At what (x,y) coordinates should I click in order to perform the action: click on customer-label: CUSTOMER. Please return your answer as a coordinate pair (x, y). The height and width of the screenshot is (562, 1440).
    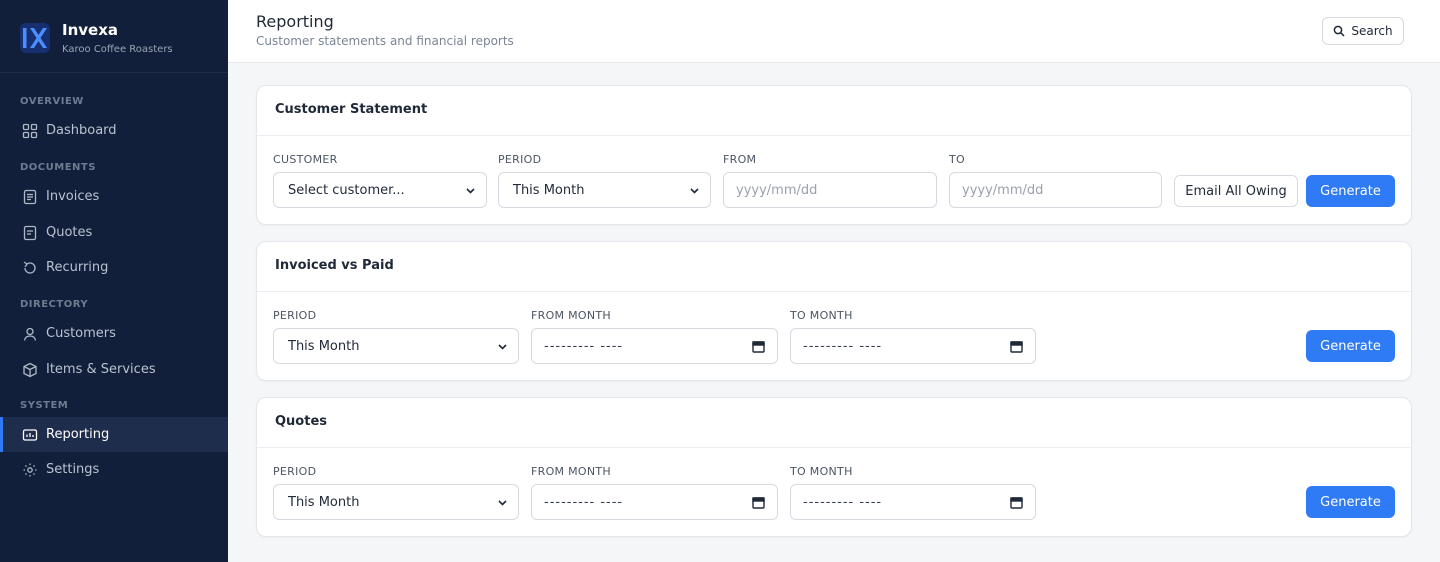
    Looking at the image, I should click on (305, 159).